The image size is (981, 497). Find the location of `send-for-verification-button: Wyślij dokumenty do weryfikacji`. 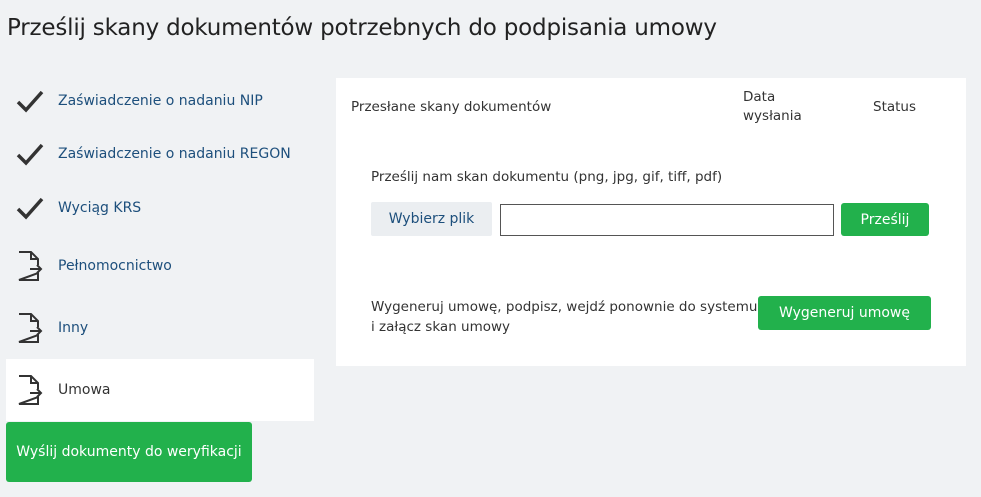

send-for-verification-button: Wyślij dokumenty do weryfikacji is located at coordinates (129, 452).